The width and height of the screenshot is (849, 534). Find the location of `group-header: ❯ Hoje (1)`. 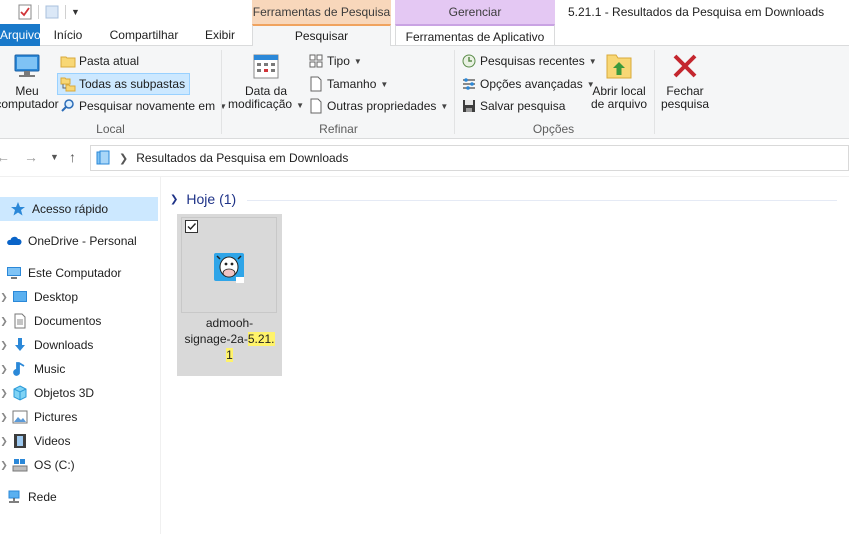

group-header: ❯ Hoje (1) is located at coordinates (203, 199).